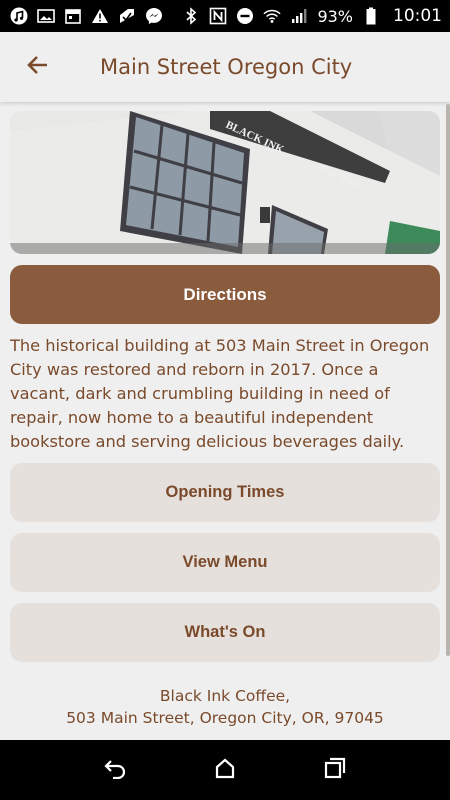 This screenshot has height=800, width=450. What do you see at coordinates (335, 16) in the screenshot?
I see `battery-percent: 93%` at bounding box center [335, 16].